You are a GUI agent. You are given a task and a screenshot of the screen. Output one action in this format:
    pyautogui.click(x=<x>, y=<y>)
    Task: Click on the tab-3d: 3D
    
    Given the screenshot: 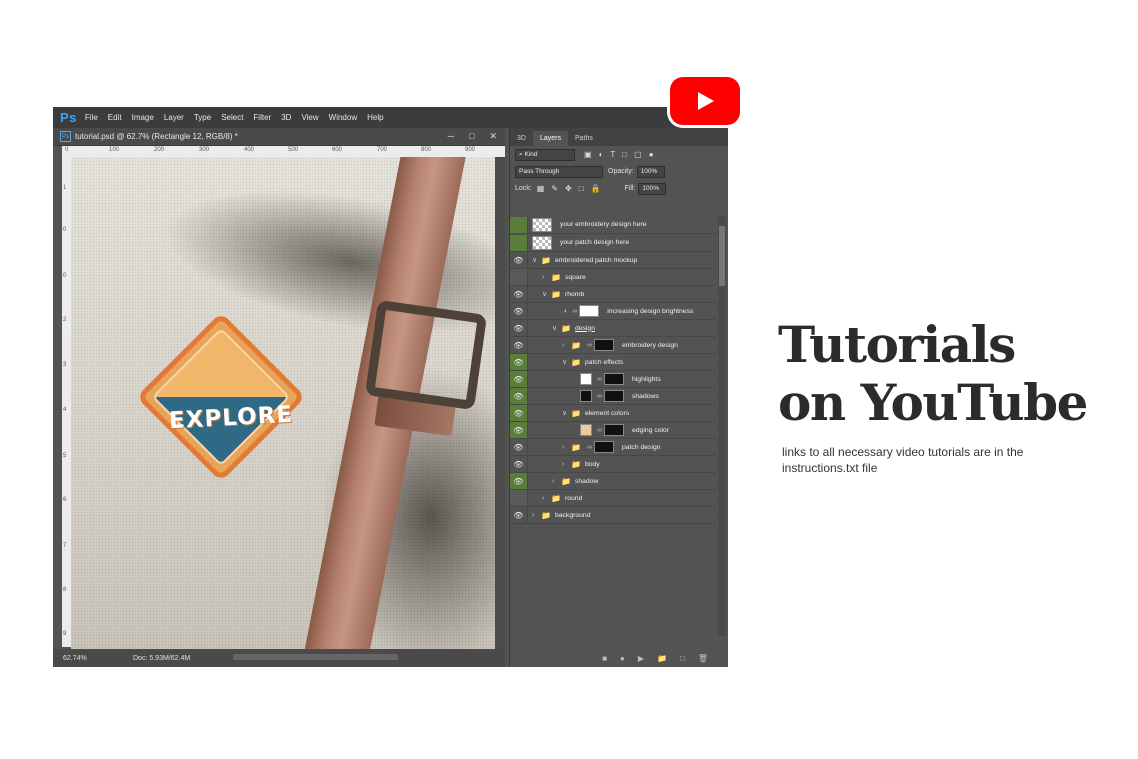 What is the action you would take?
    pyautogui.click(x=521, y=138)
    